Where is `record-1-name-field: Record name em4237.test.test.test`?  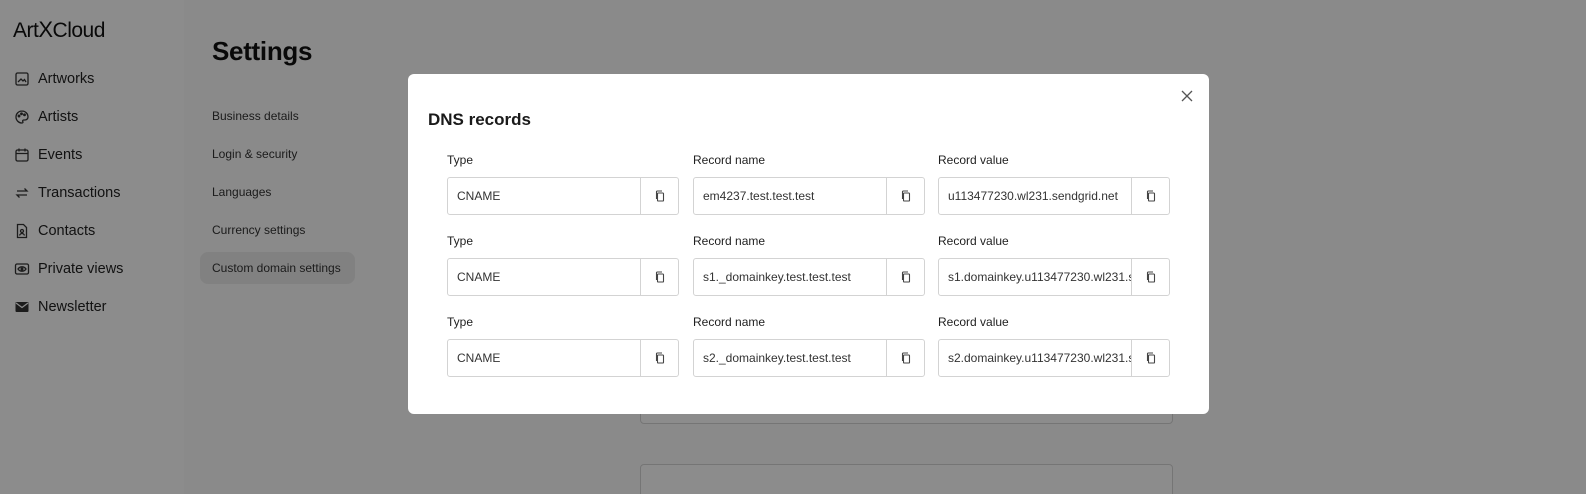 record-1-name-field: Record name em4237.test.test.test is located at coordinates (809, 183).